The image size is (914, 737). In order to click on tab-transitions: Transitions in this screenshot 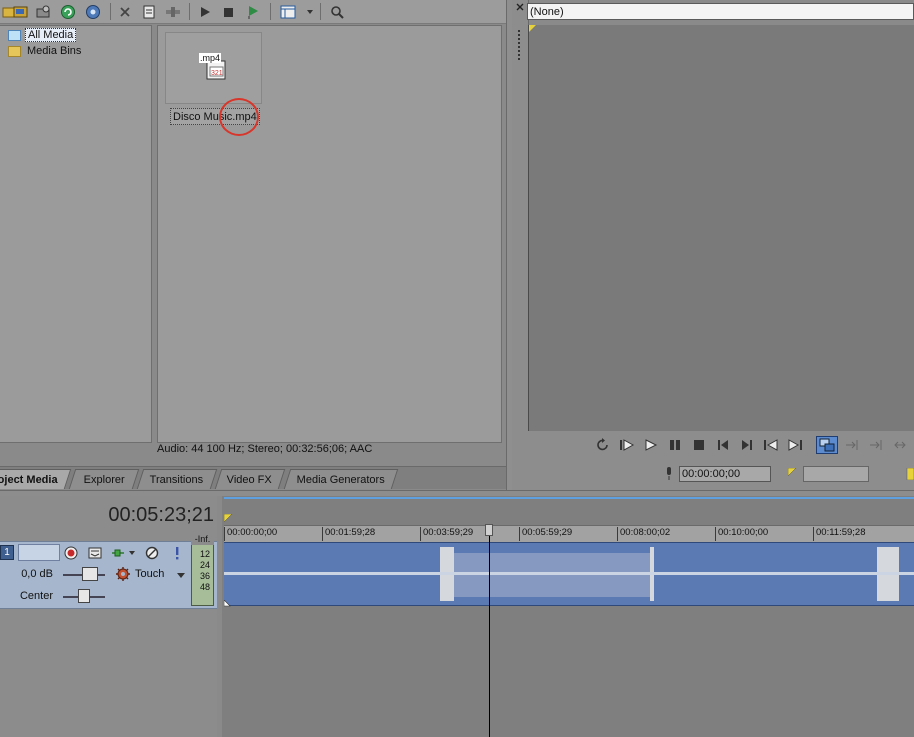, I will do `click(177, 479)`.